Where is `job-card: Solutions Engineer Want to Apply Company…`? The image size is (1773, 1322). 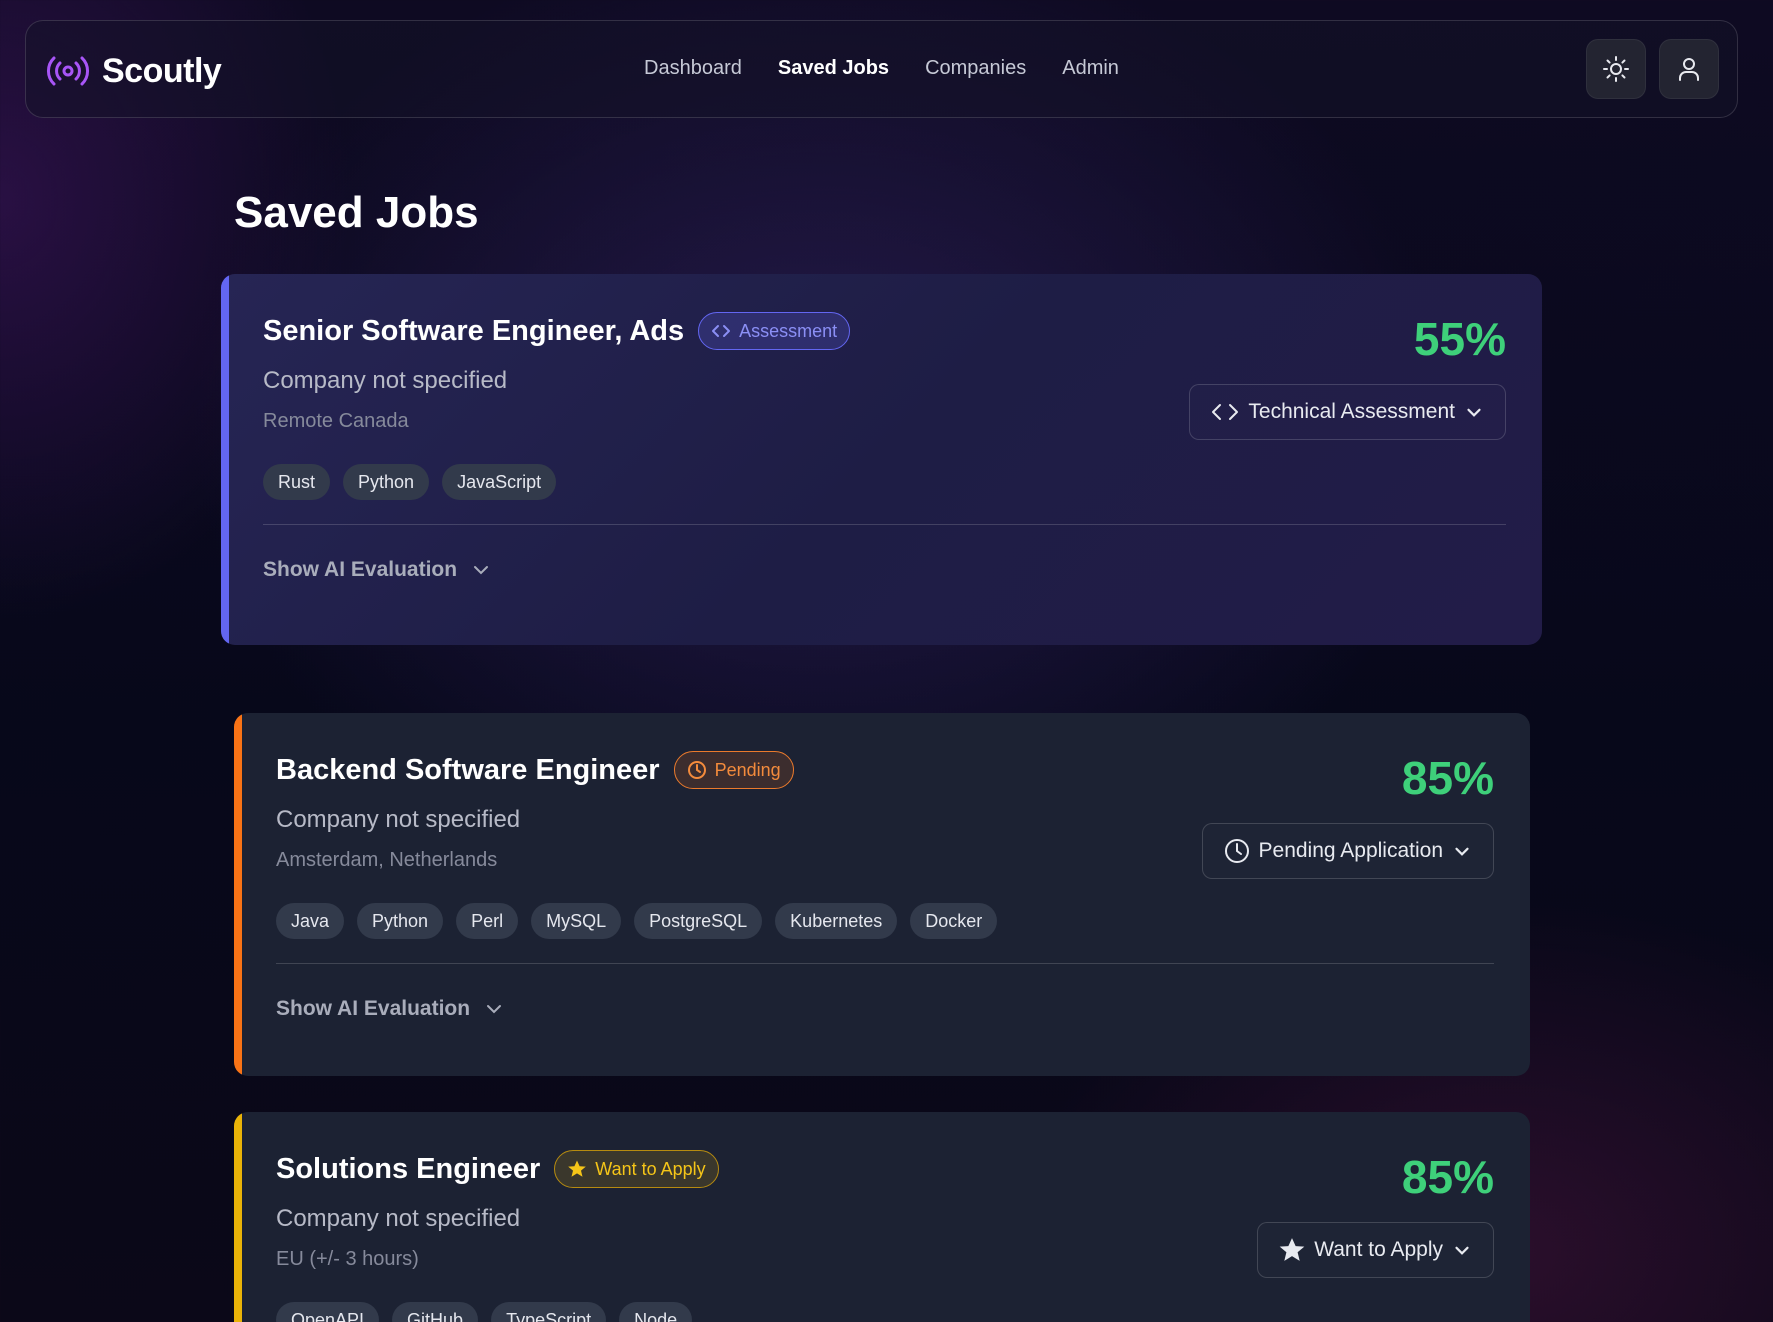 job-card: Solutions Engineer Want to Apply Company… is located at coordinates (882, 1217).